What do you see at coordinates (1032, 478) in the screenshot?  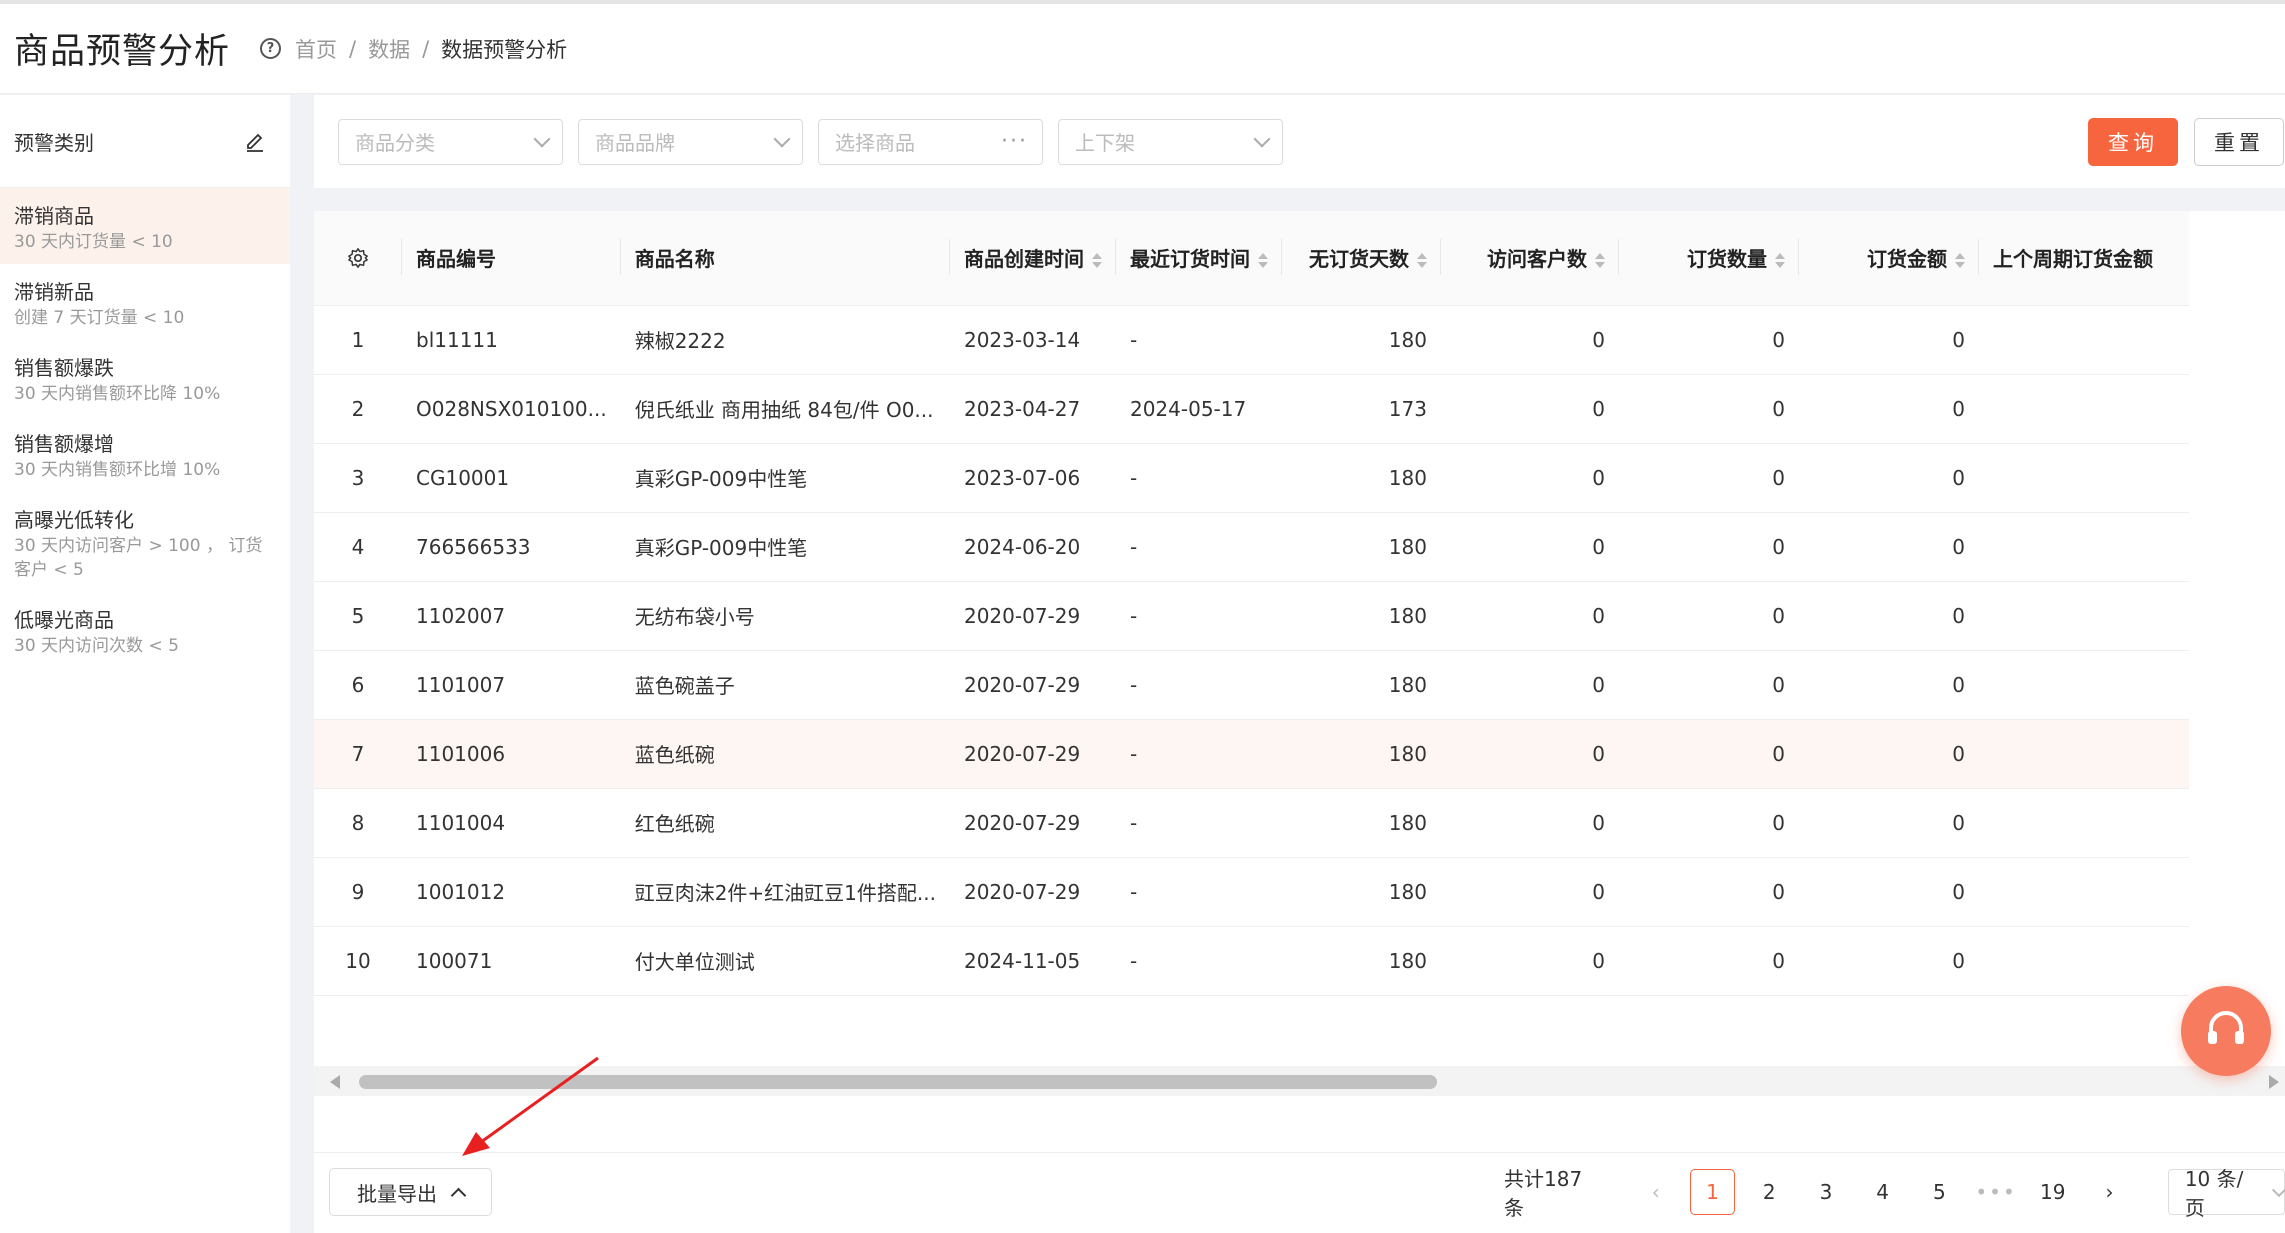 I see `cell-created: 2023-07-06` at bounding box center [1032, 478].